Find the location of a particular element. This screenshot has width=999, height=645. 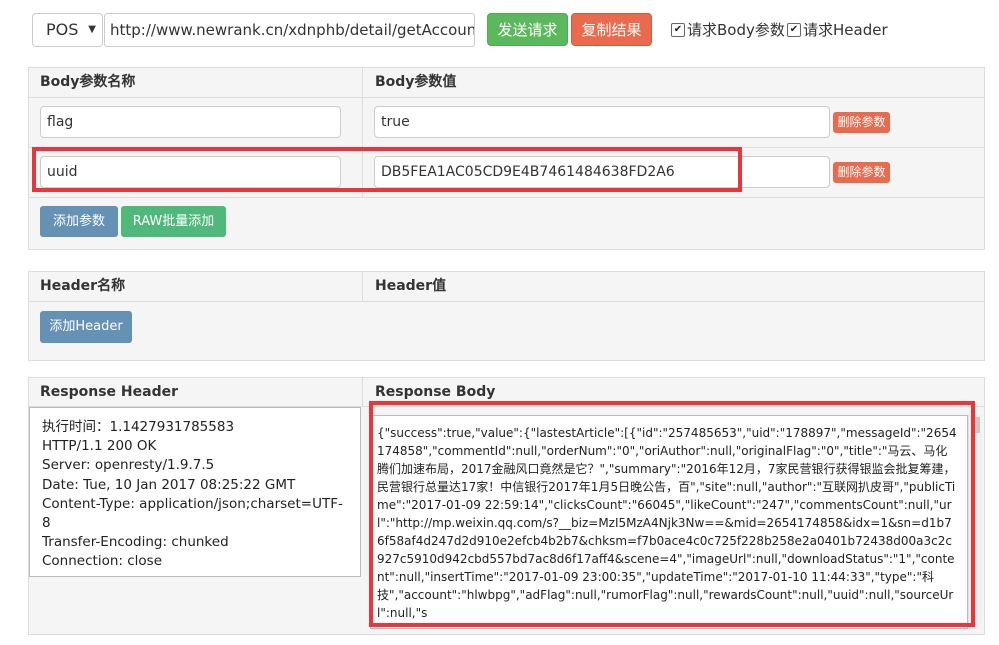

add-param-button: 添加参数 is located at coordinates (79, 221).